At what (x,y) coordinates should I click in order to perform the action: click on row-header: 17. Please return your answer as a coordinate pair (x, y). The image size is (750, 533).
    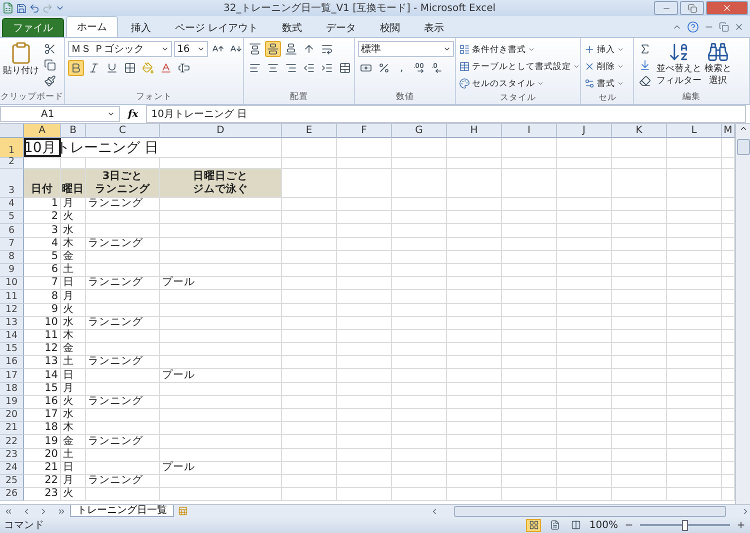
    Looking at the image, I should click on (12, 376).